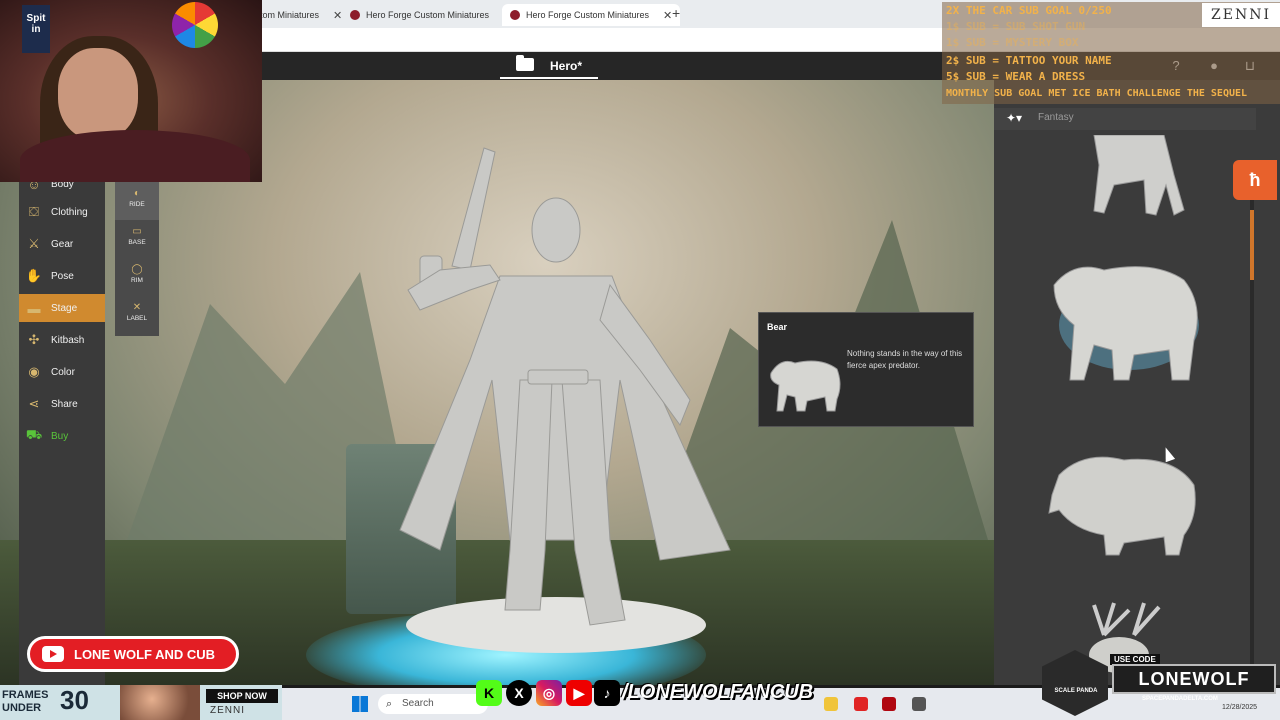 The height and width of the screenshot is (720, 1280). Describe the element at coordinates (137, 307) in the screenshot. I see `label-icon: ✕` at that location.